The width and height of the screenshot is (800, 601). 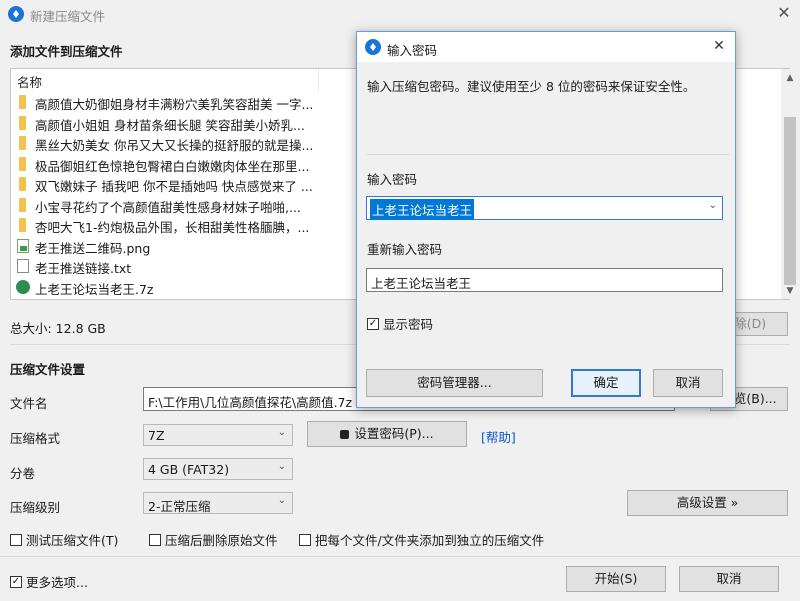 I want to click on window-close-button: ✕, so click(x=784, y=13).